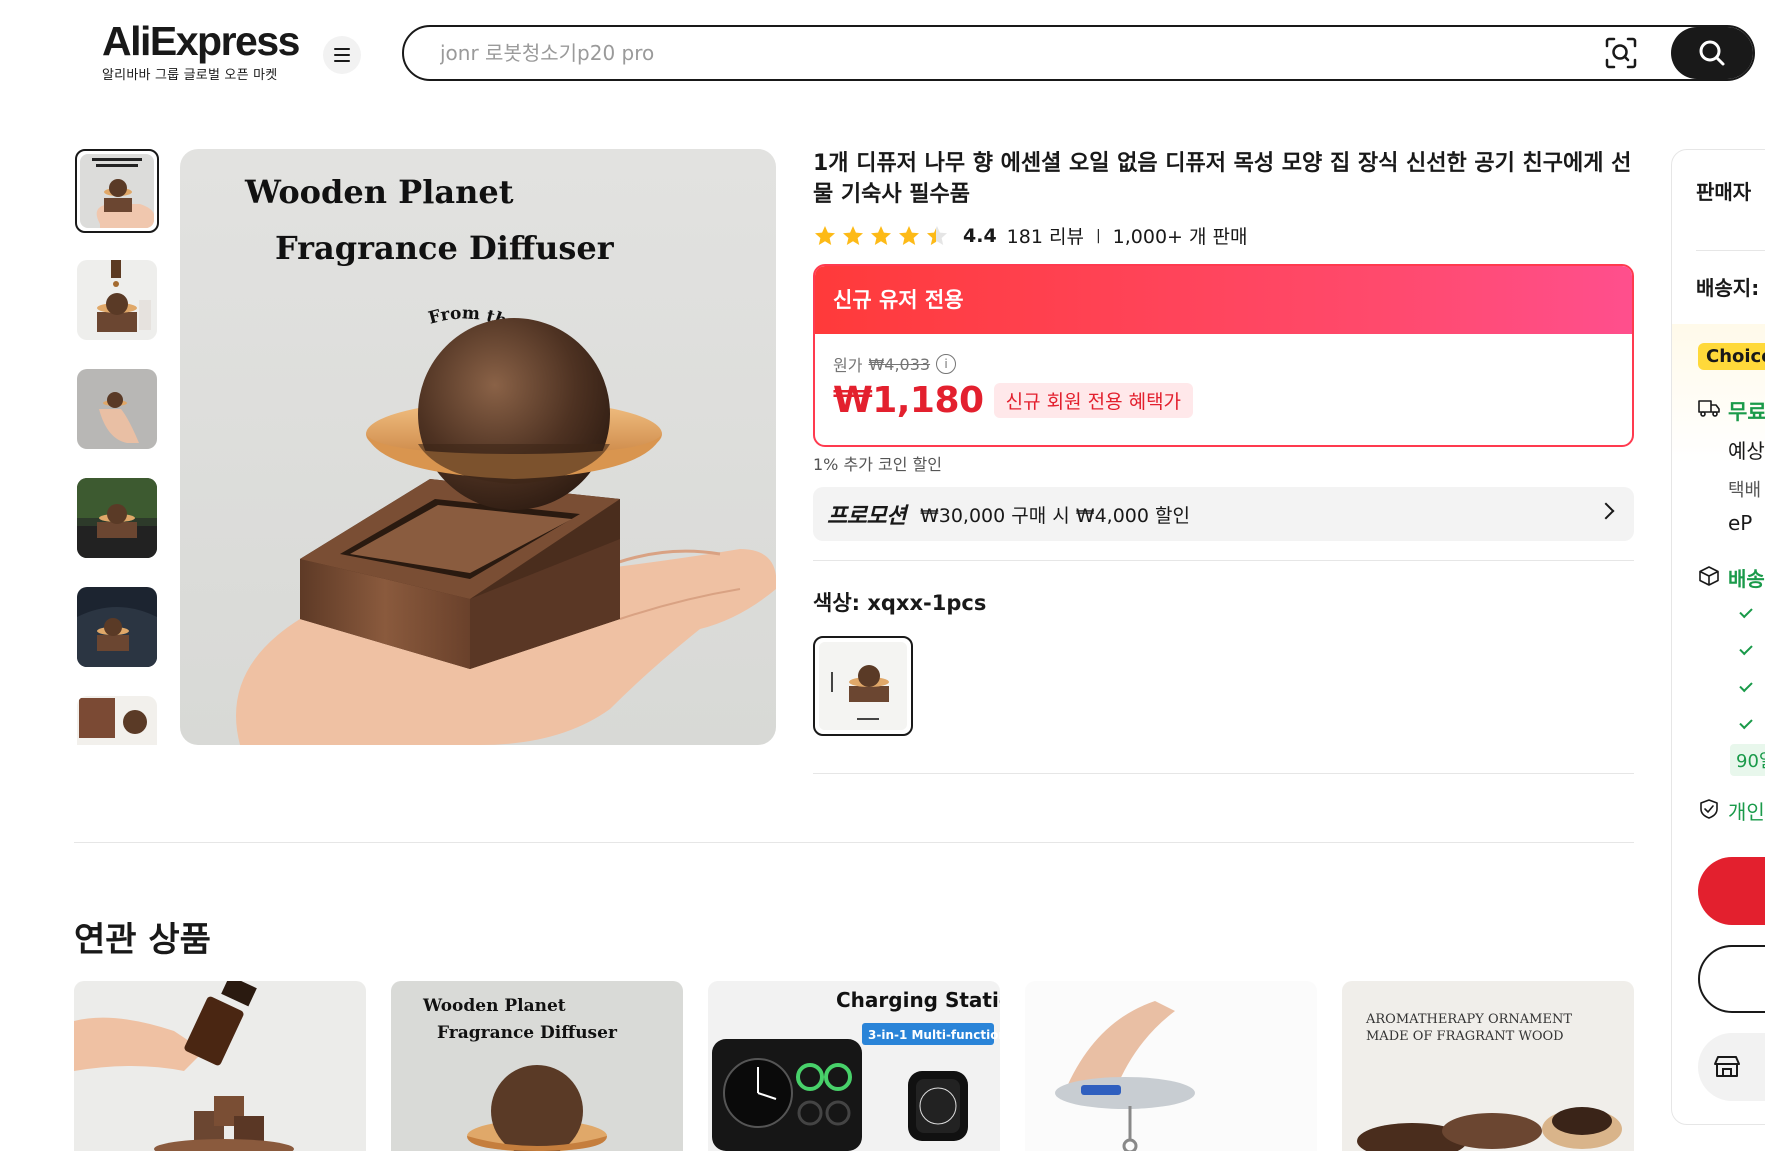 The height and width of the screenshot is (1151, 1765). Describe the element at coordinates (854, 842) in the screenshot. I see `section-divider` at that location.